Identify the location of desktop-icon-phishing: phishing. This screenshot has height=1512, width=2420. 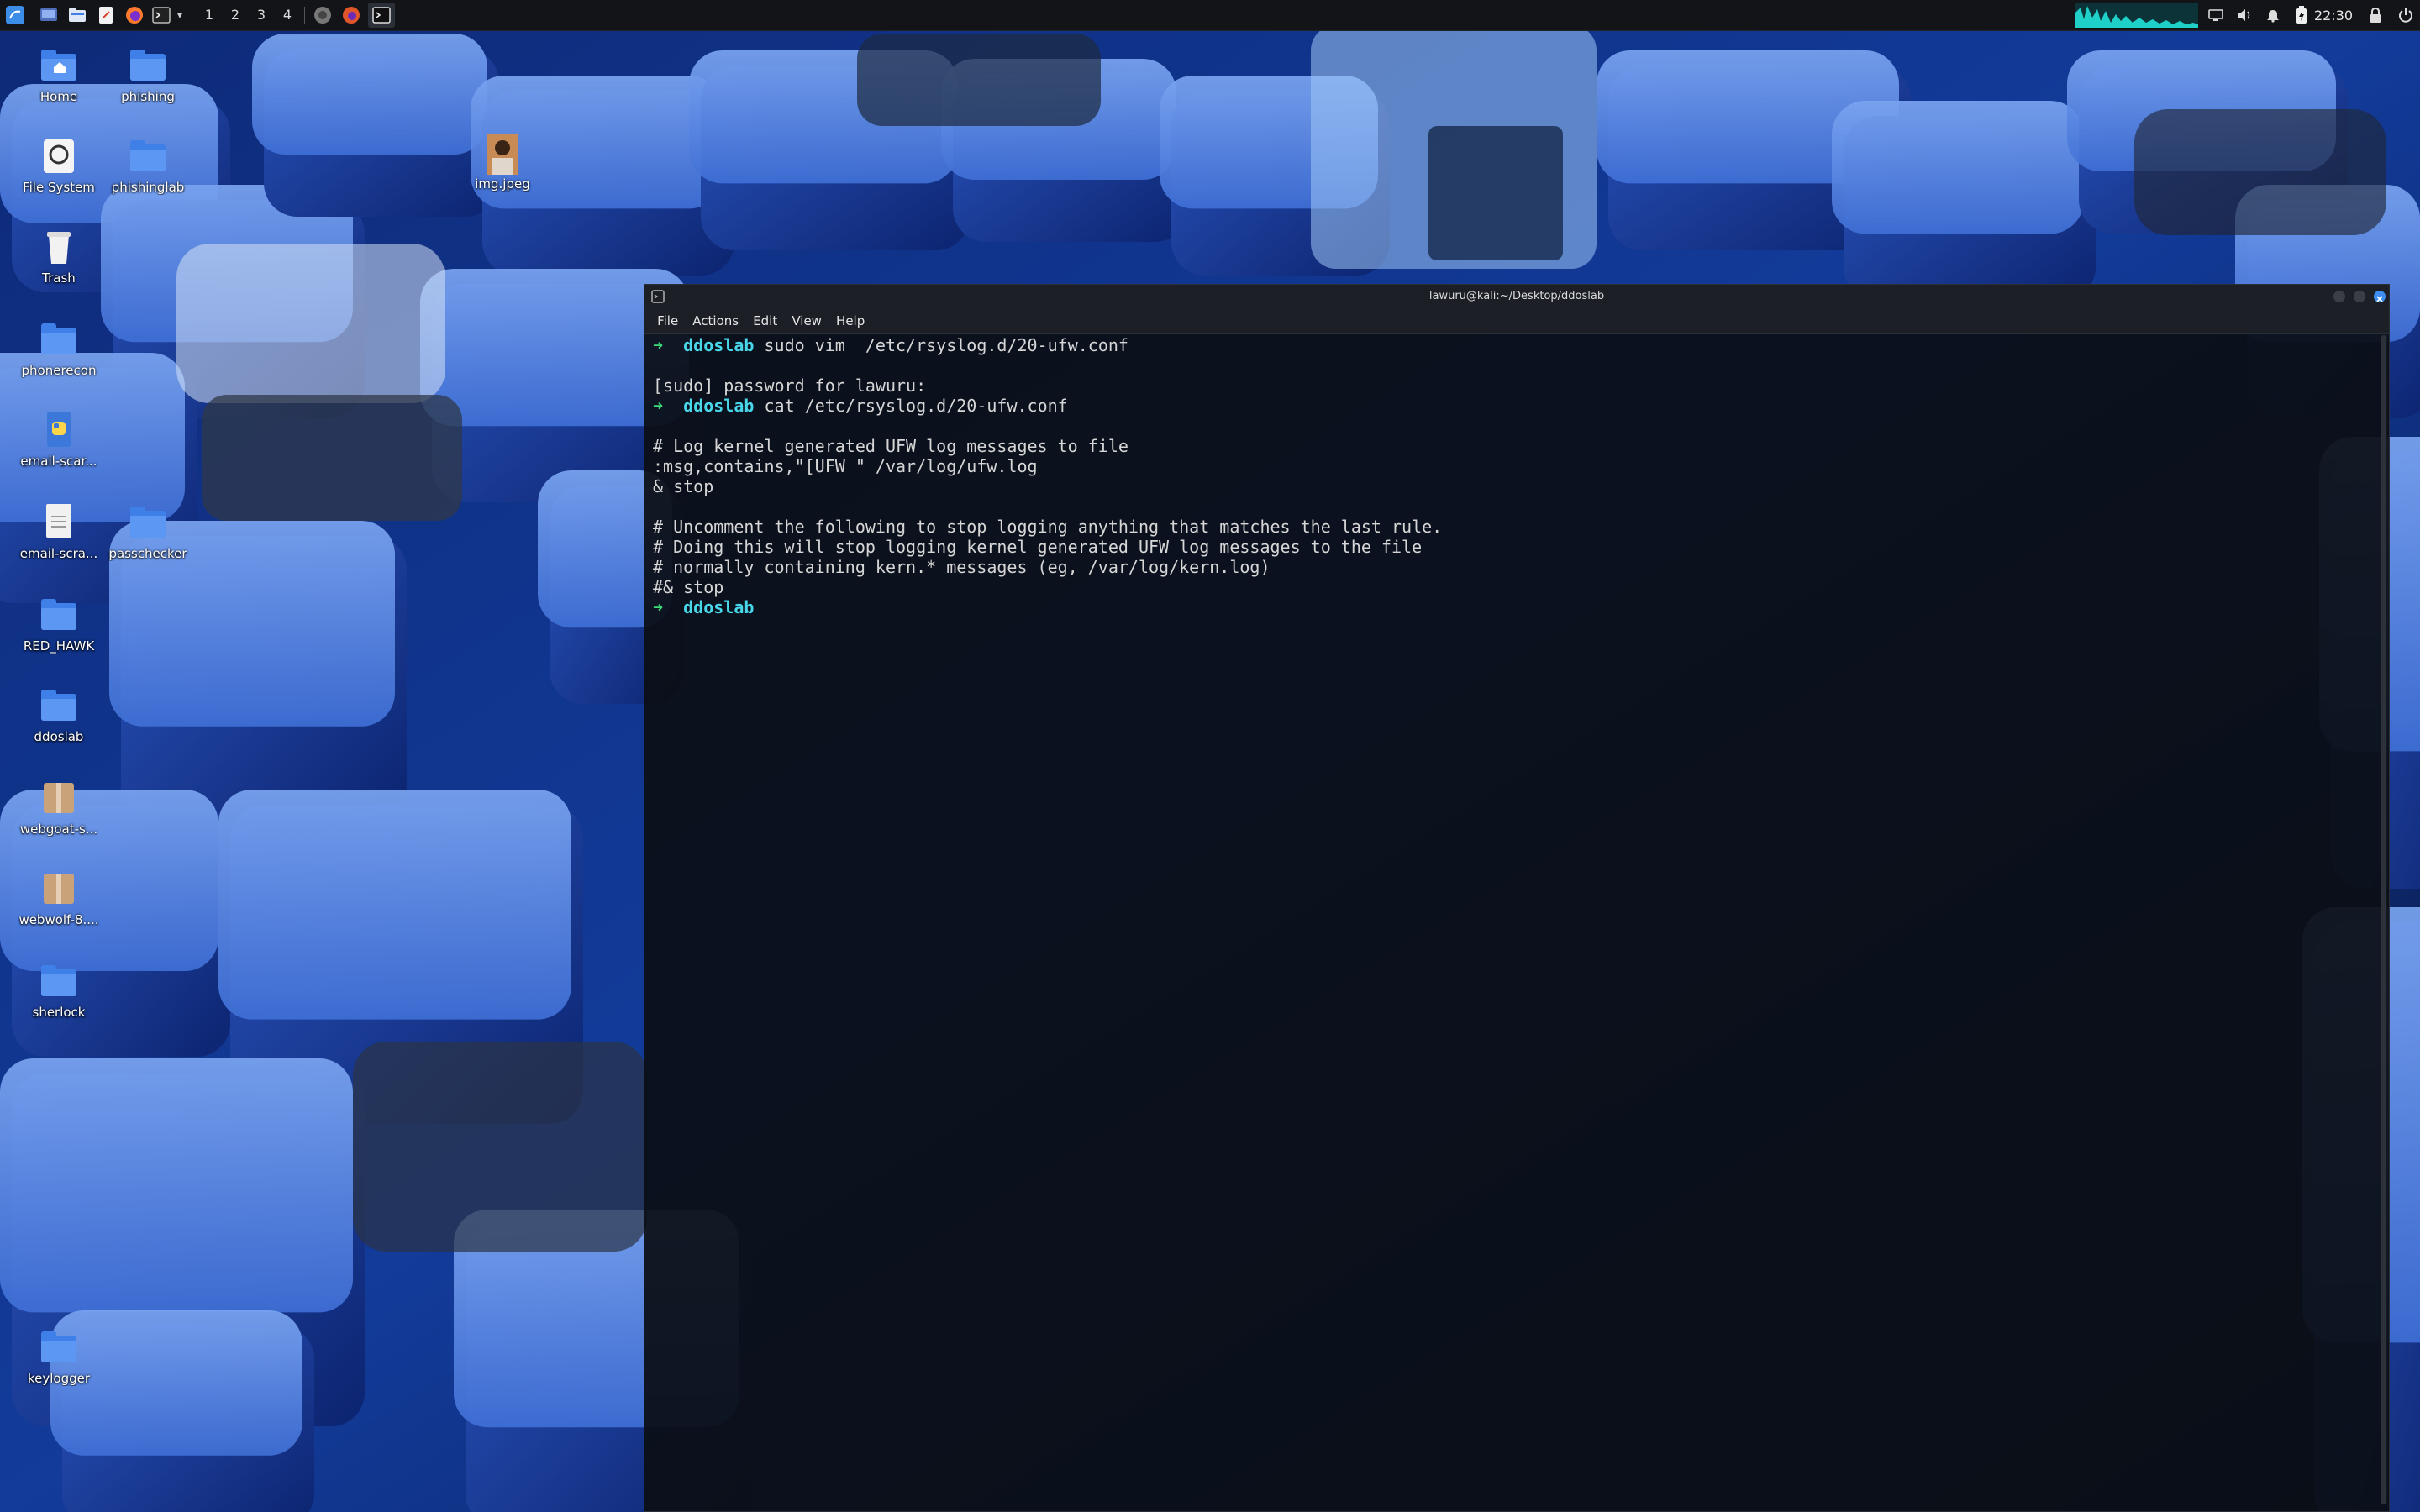
(148, 75).